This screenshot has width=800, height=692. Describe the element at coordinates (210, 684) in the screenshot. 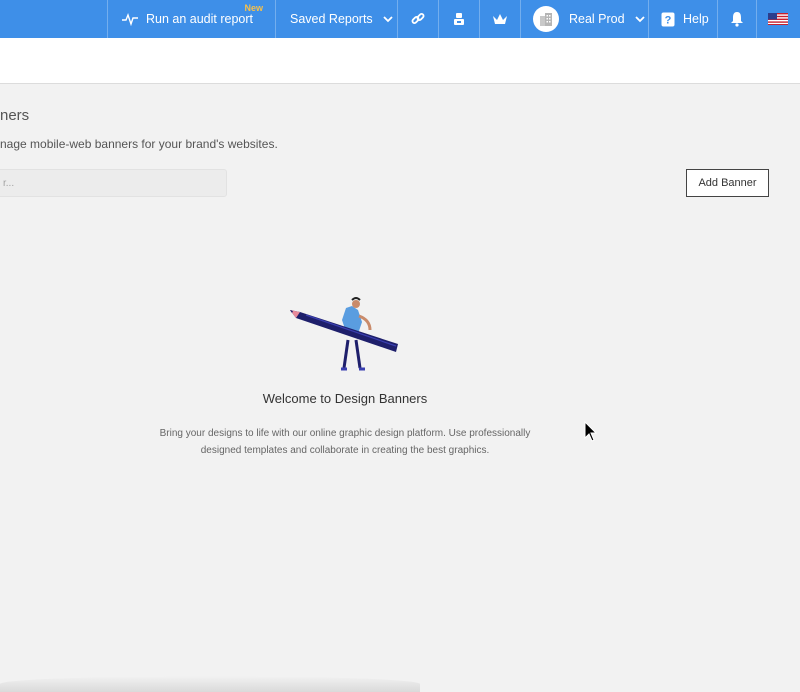

I see `bottom-shadow` at that location.